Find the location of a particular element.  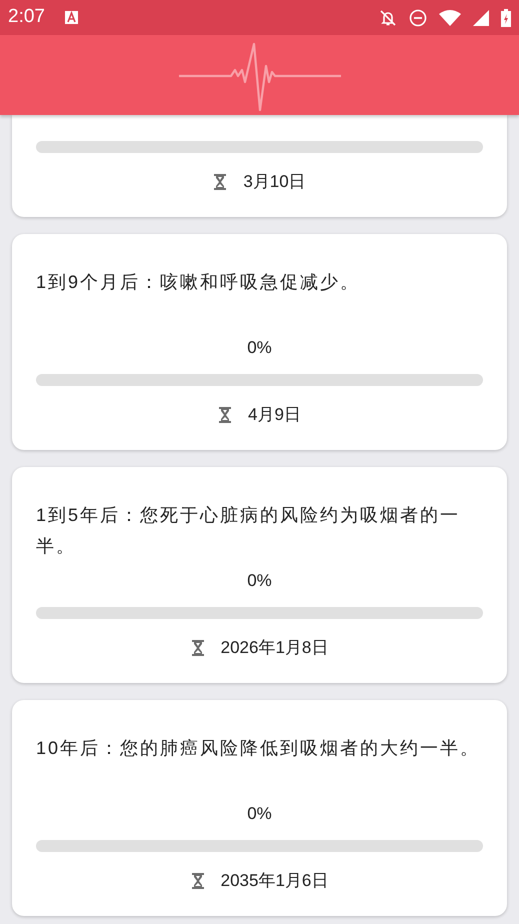

clock: 2:07 is located at coordinates (26, 17).